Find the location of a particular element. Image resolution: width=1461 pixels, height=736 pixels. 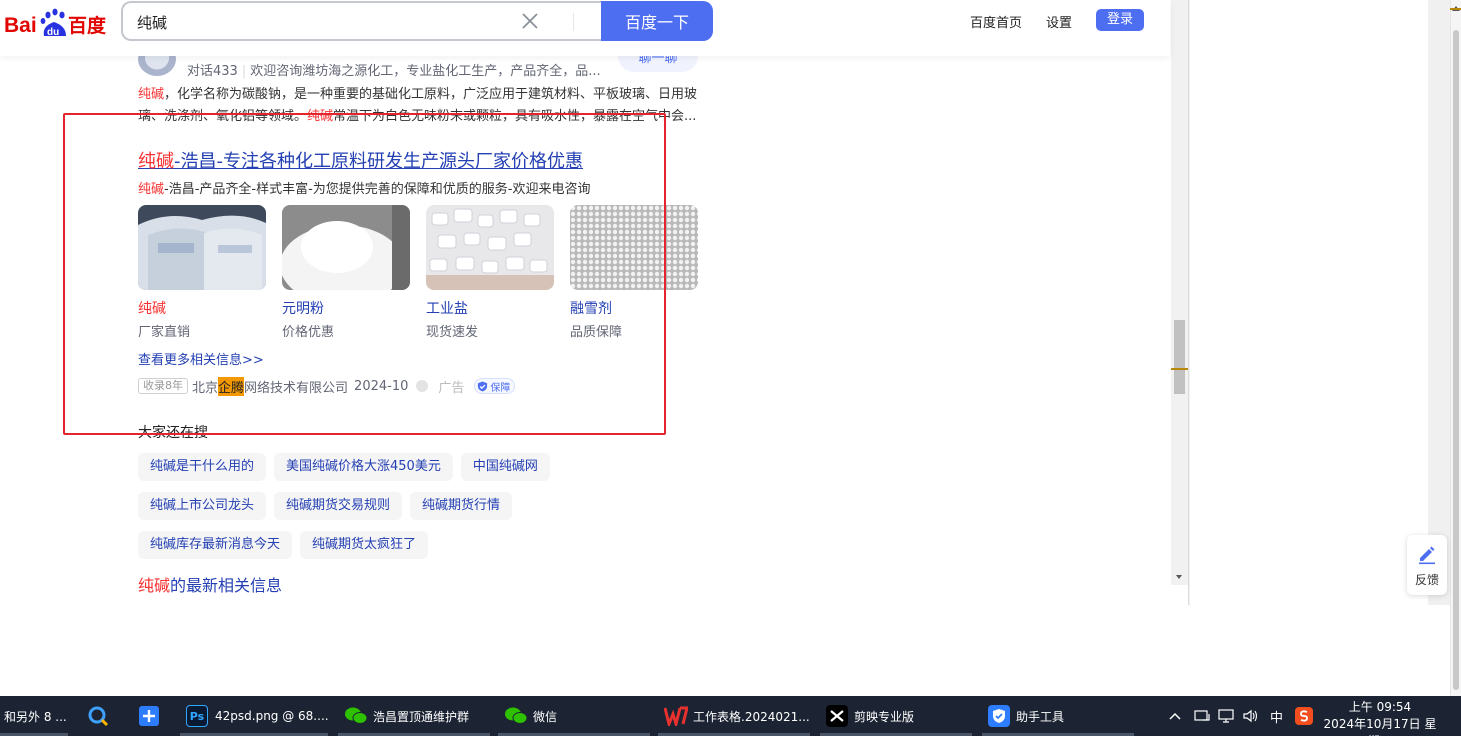

related-search-chip: 纯碱期货交易规则 is located at coordinates (338, 506).